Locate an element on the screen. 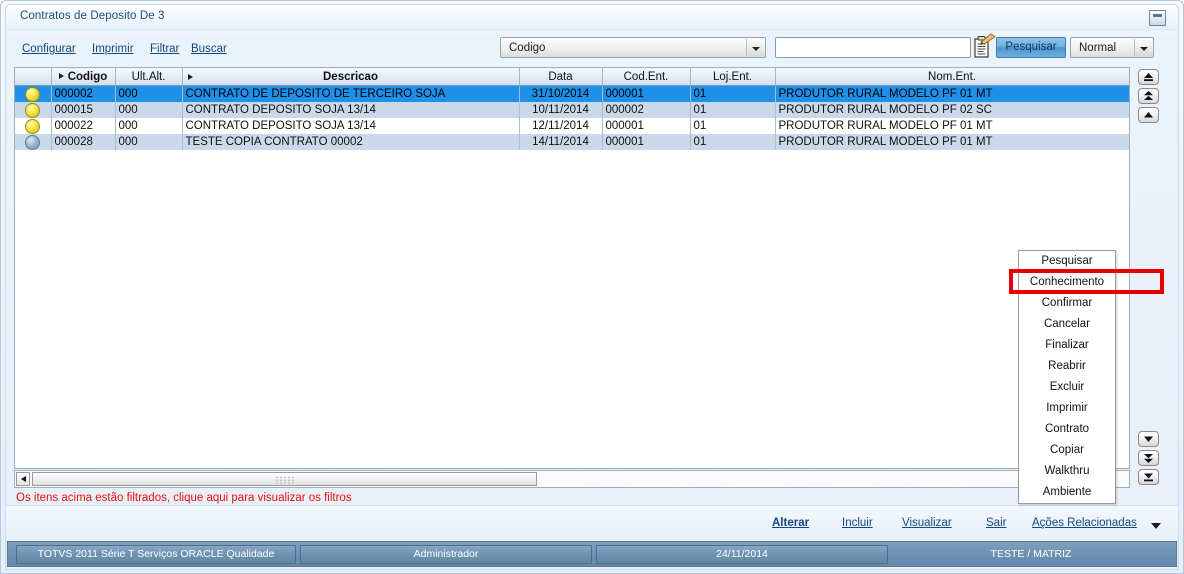 This screenshot has width=1184, height=574. window-title: Contratos de Deposito De 3 is located at coordinates (92, 16).